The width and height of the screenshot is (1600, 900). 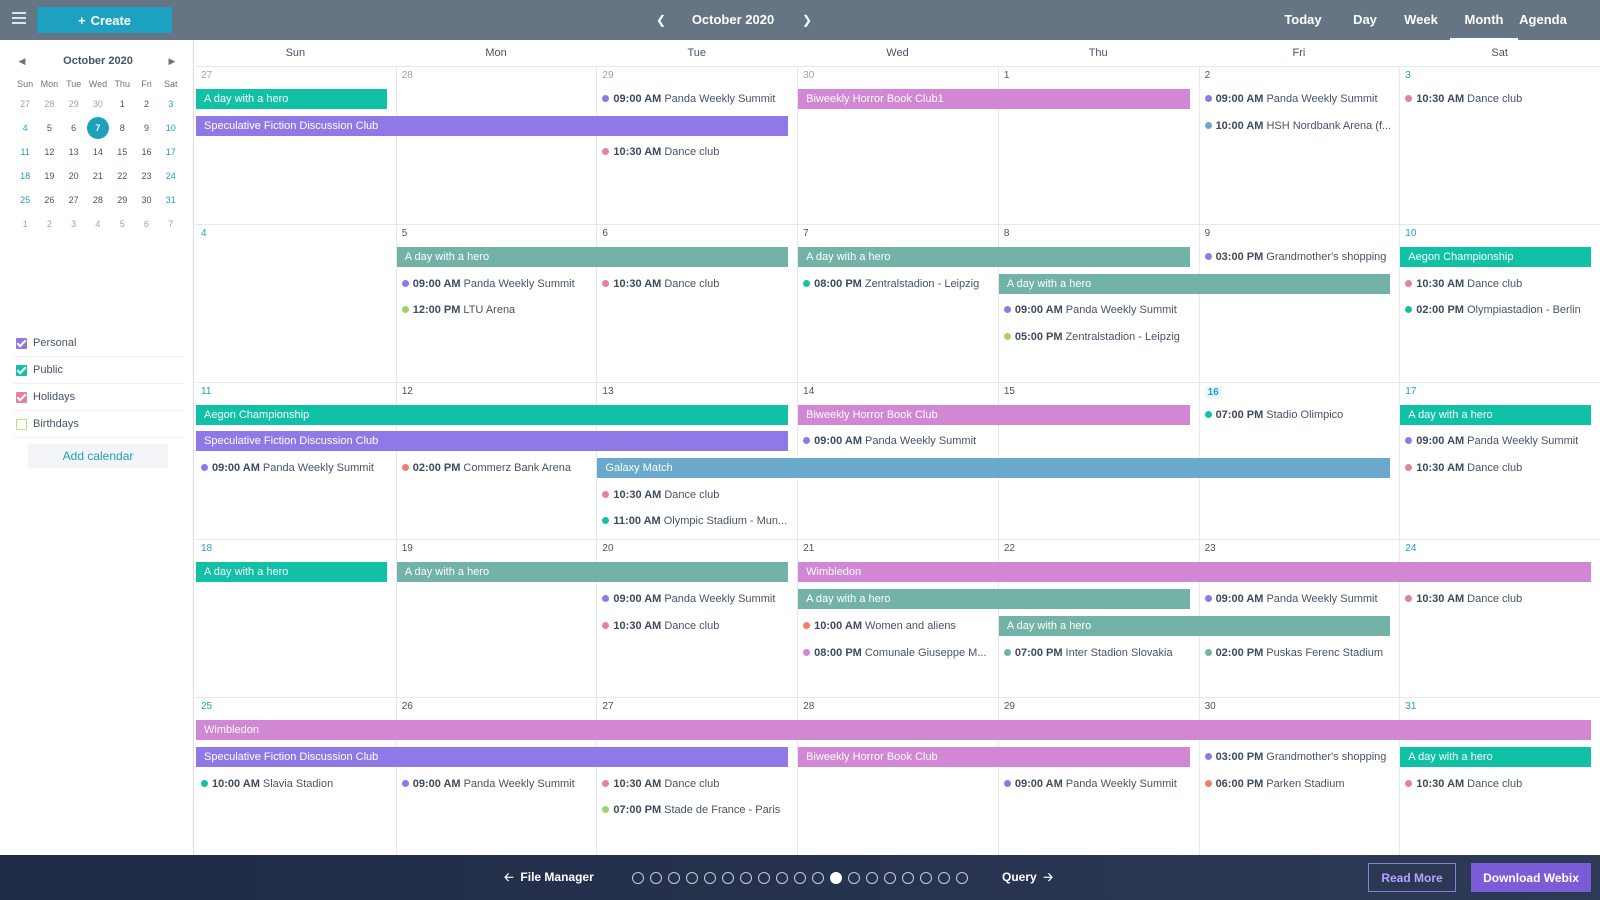 What do you see at coordinates (1495, 256) in the screenshot?
I see `multi-day-event: Aegon Championship` at bounding box center [1495, 256].